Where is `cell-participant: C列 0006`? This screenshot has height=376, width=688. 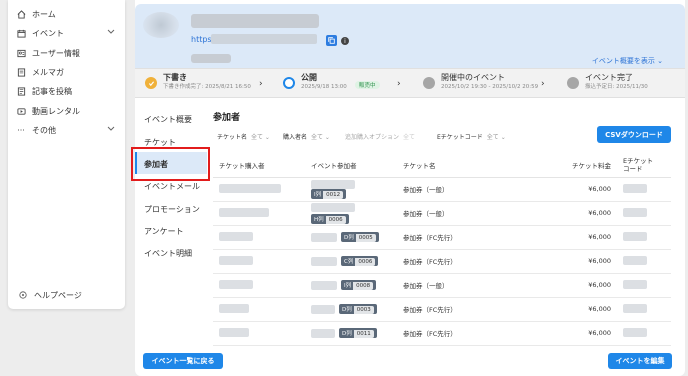 cell-participant: C列 0006 is located at coordinates (351, 261).